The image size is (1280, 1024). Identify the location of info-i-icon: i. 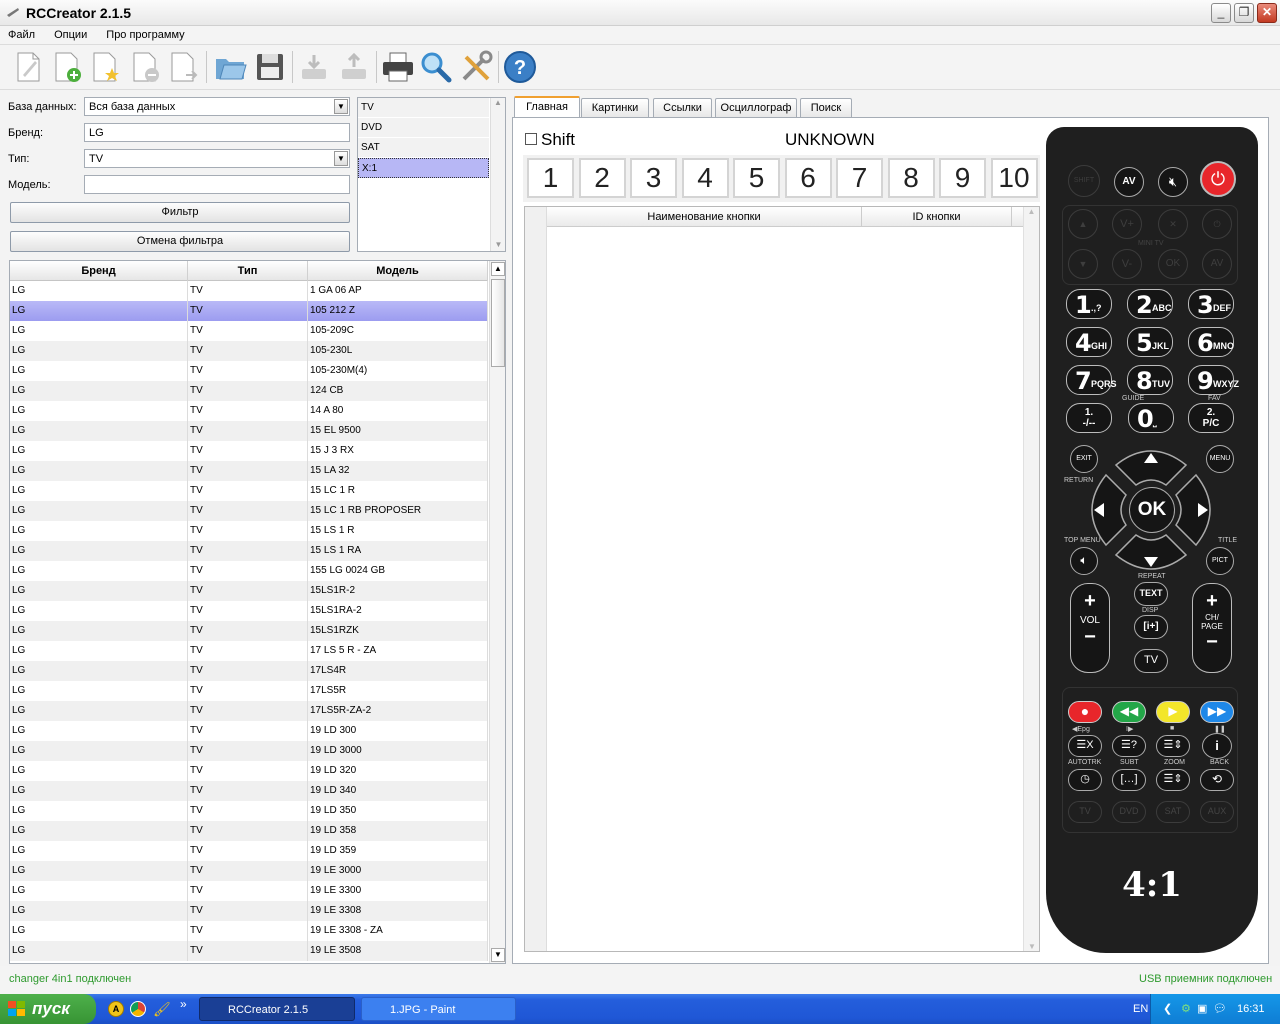
(1217, 746).